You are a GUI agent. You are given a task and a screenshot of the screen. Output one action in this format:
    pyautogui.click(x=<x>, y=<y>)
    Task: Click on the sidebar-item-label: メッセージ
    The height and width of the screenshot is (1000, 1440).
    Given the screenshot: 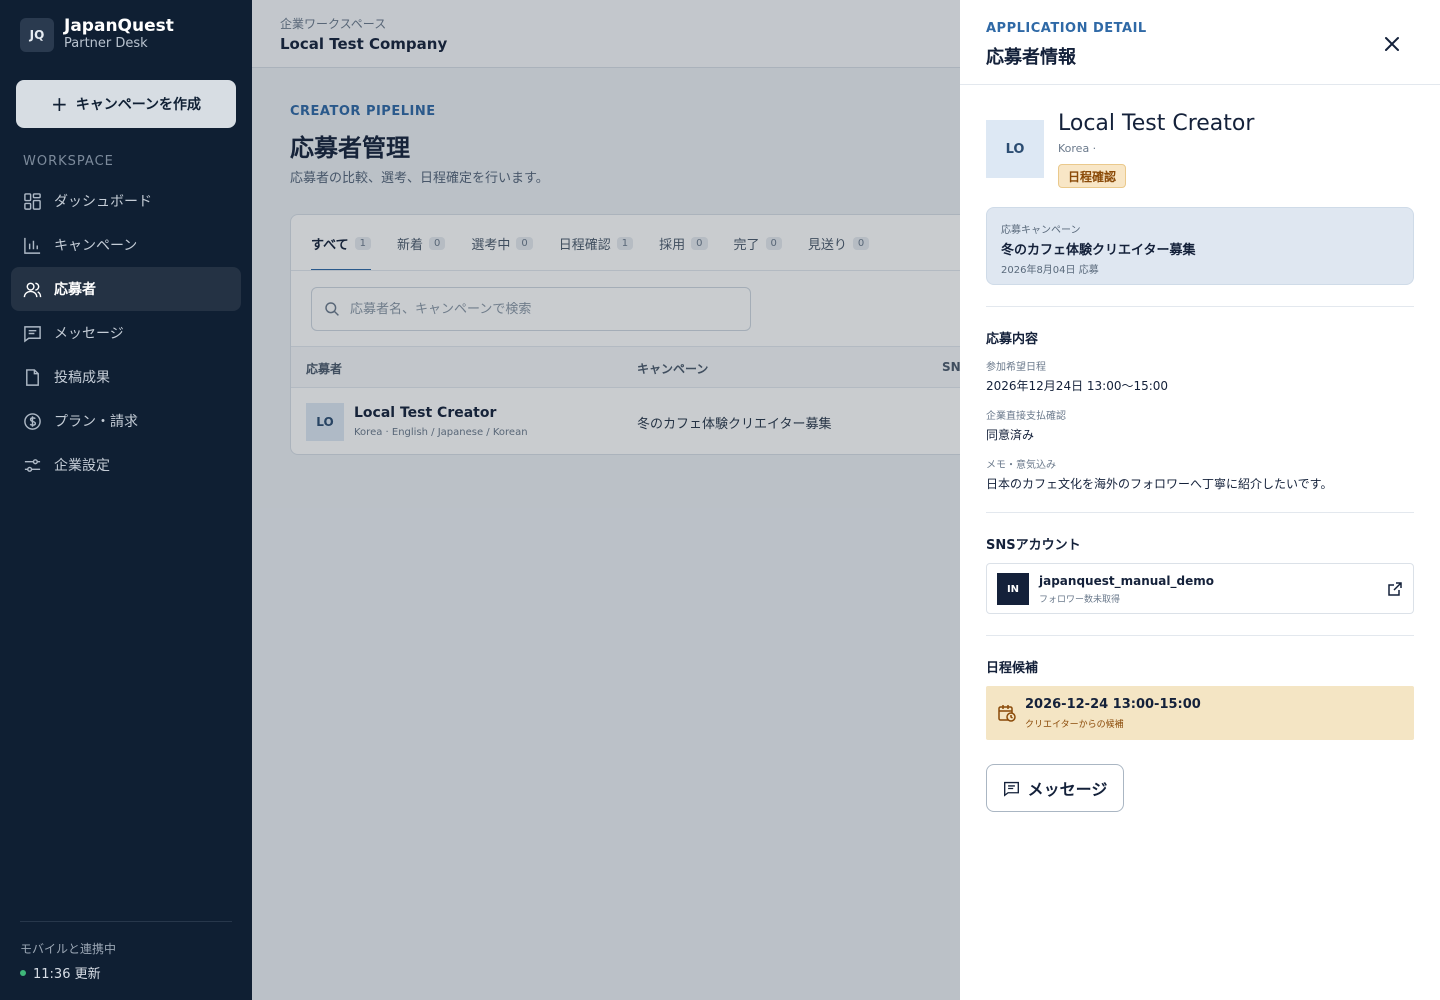 What is the action you would take?
    pyautogui.click(x=89, y=334)
    